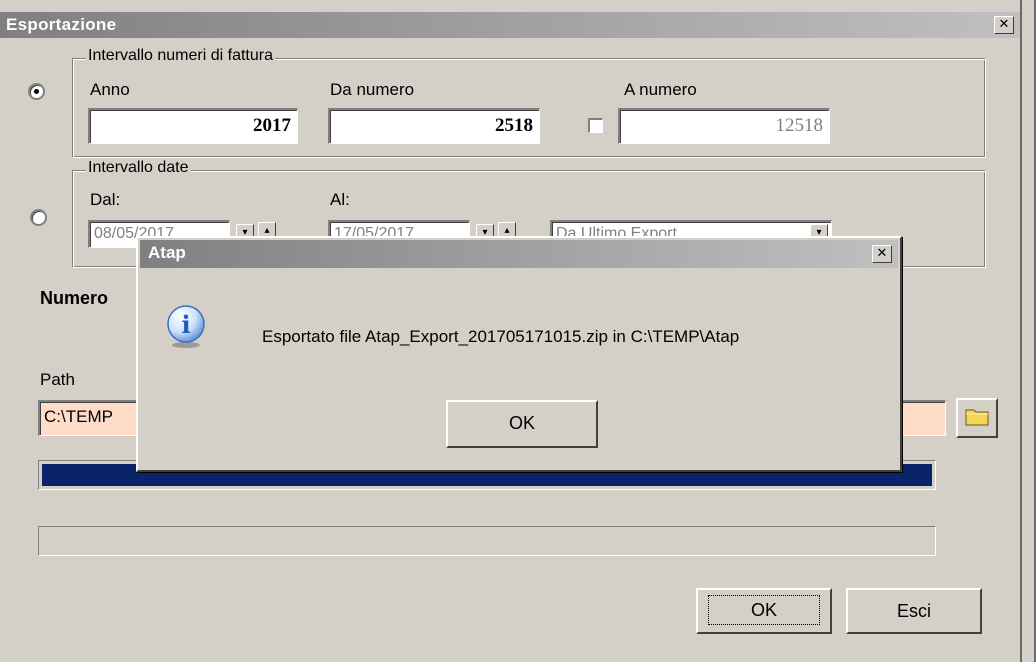 The height and width of the screenshot is (662, 1036). I want to click on invoice-range-radio, so click(36, 91).